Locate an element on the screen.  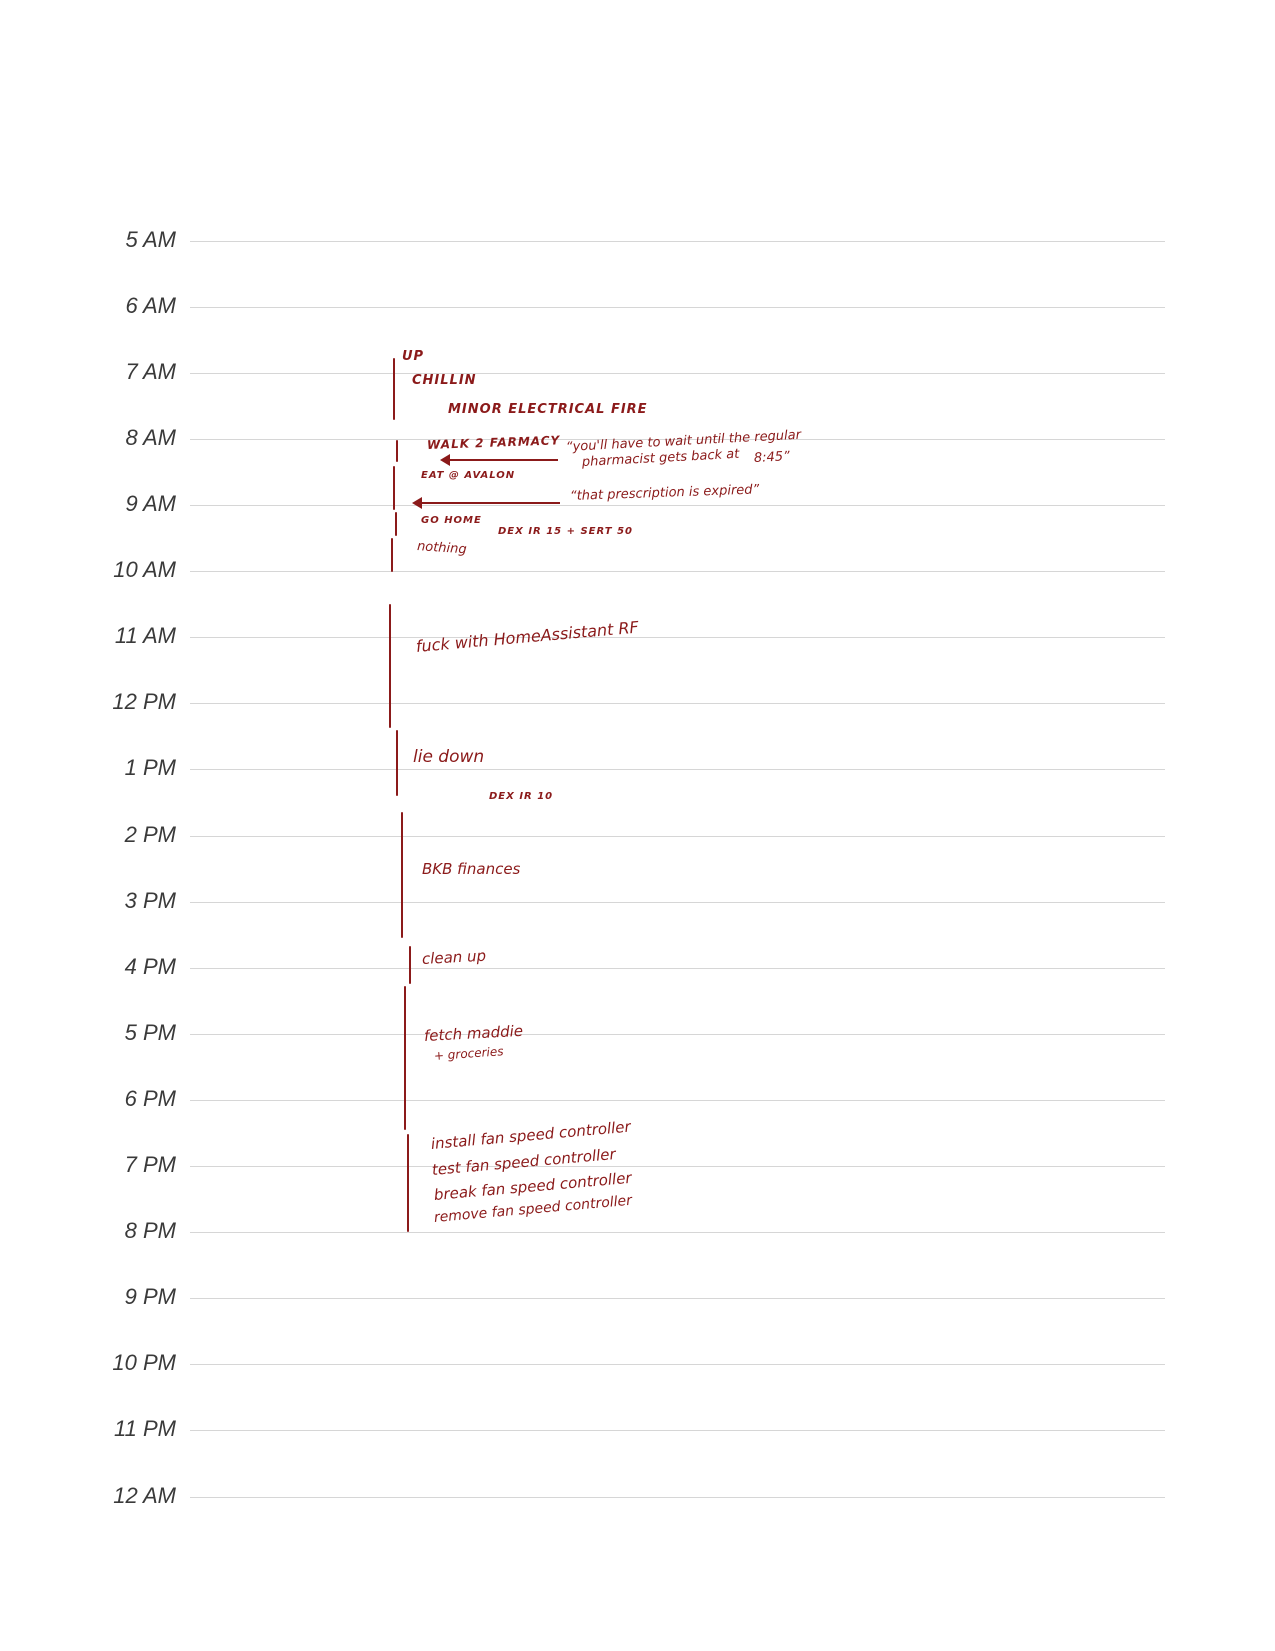
hour-row: 12 PM is located at coordinates (637, 701).